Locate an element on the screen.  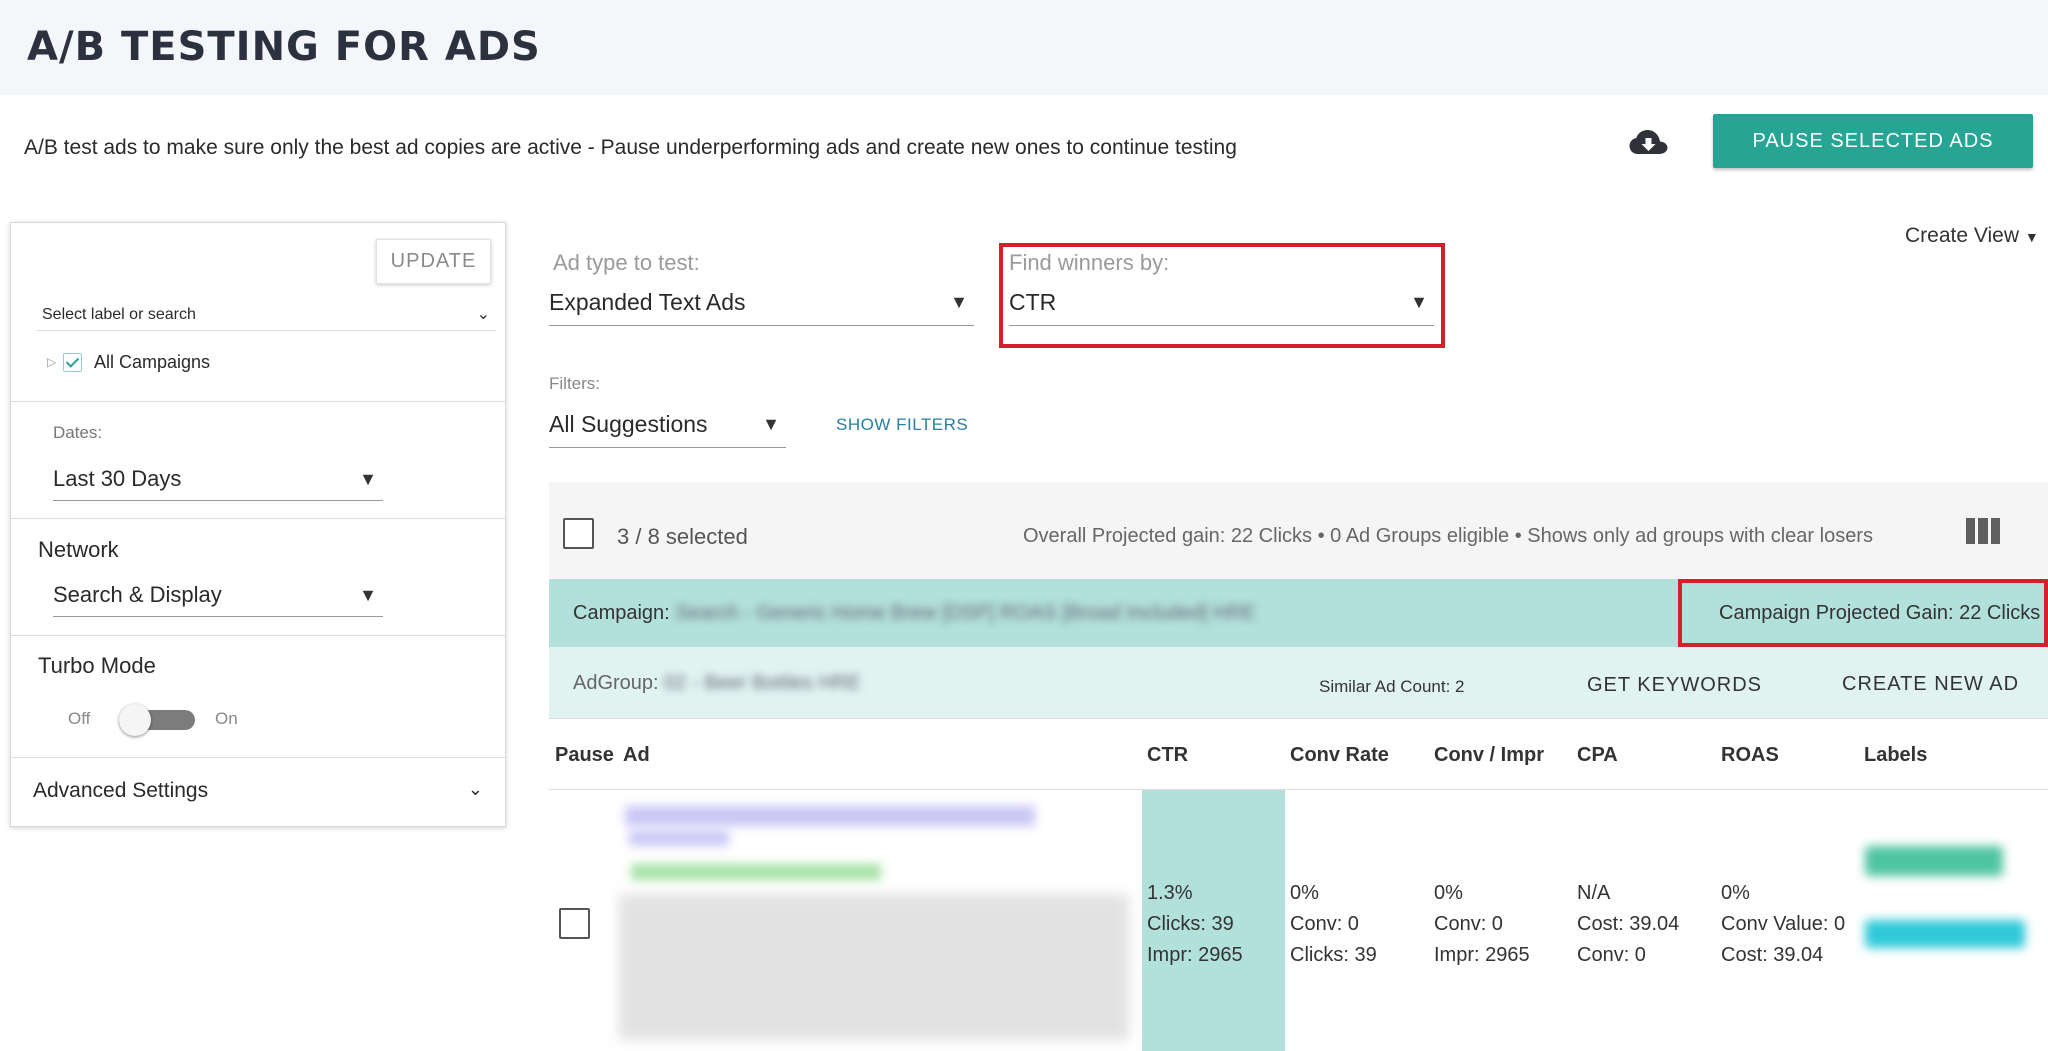
network-select: Search & Display ▼ is located at coordinates (218, 596).